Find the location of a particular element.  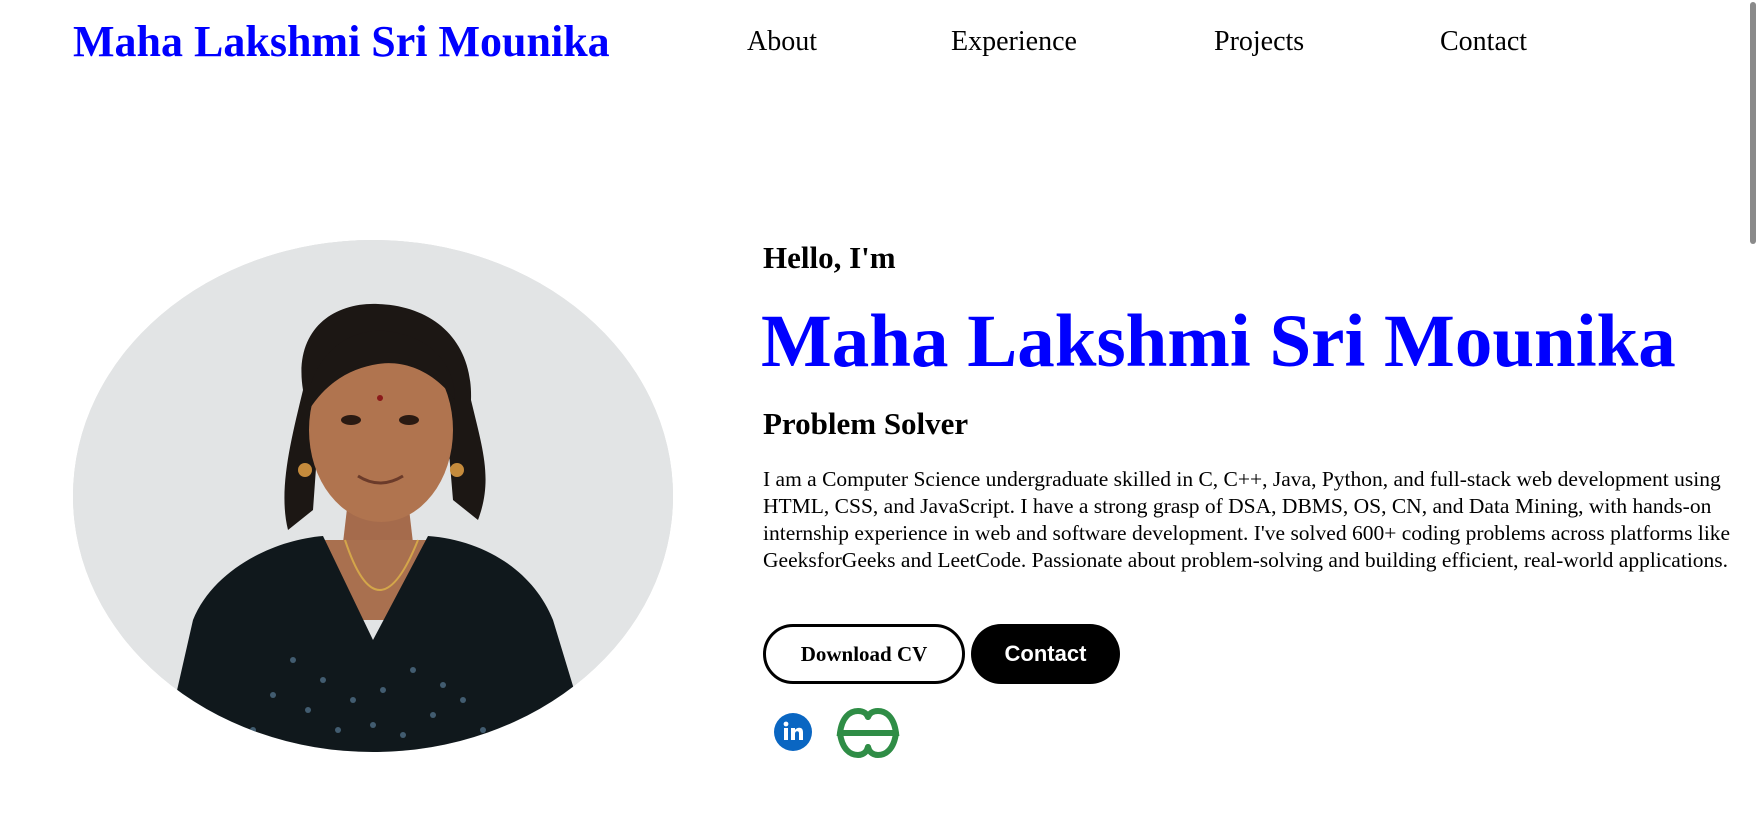

scrollbar-thumb is located at coordinates (1753, 123).